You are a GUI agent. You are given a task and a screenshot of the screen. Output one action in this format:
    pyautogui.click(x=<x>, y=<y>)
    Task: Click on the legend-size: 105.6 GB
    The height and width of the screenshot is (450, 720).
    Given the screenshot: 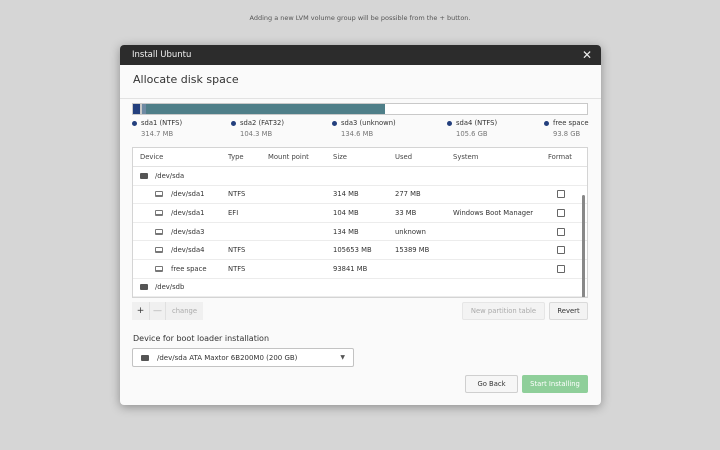 What is the action you would take?
    pyautogui.click(x=472, y=134)
    